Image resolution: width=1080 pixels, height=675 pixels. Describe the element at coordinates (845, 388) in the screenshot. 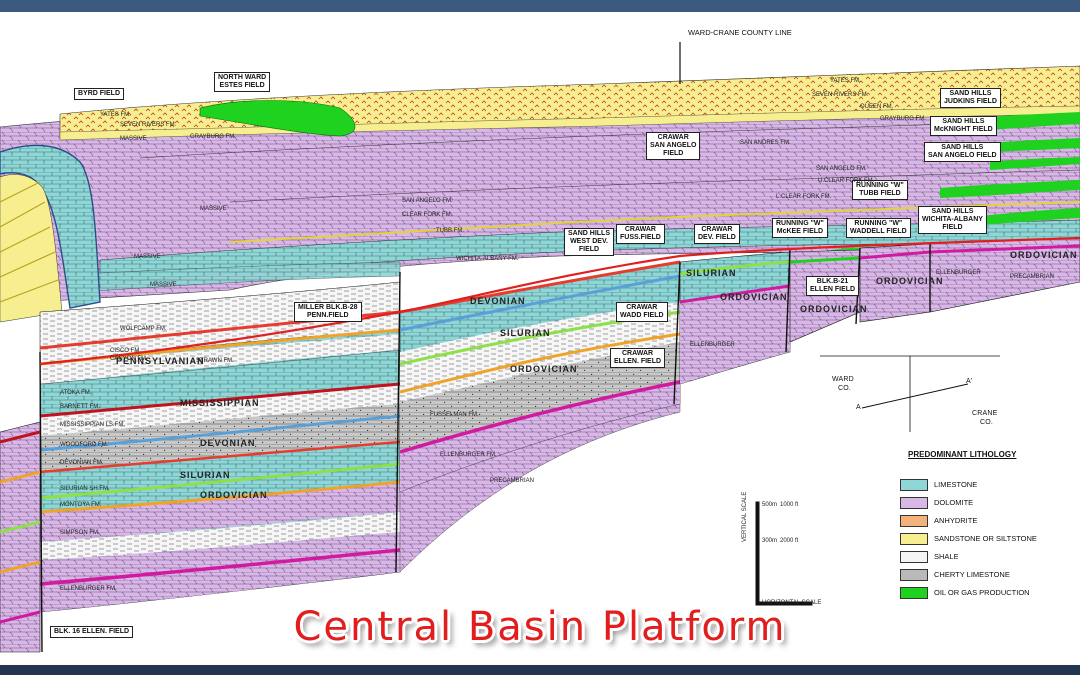

I see `map-label-ward-co: CO.` at that location.